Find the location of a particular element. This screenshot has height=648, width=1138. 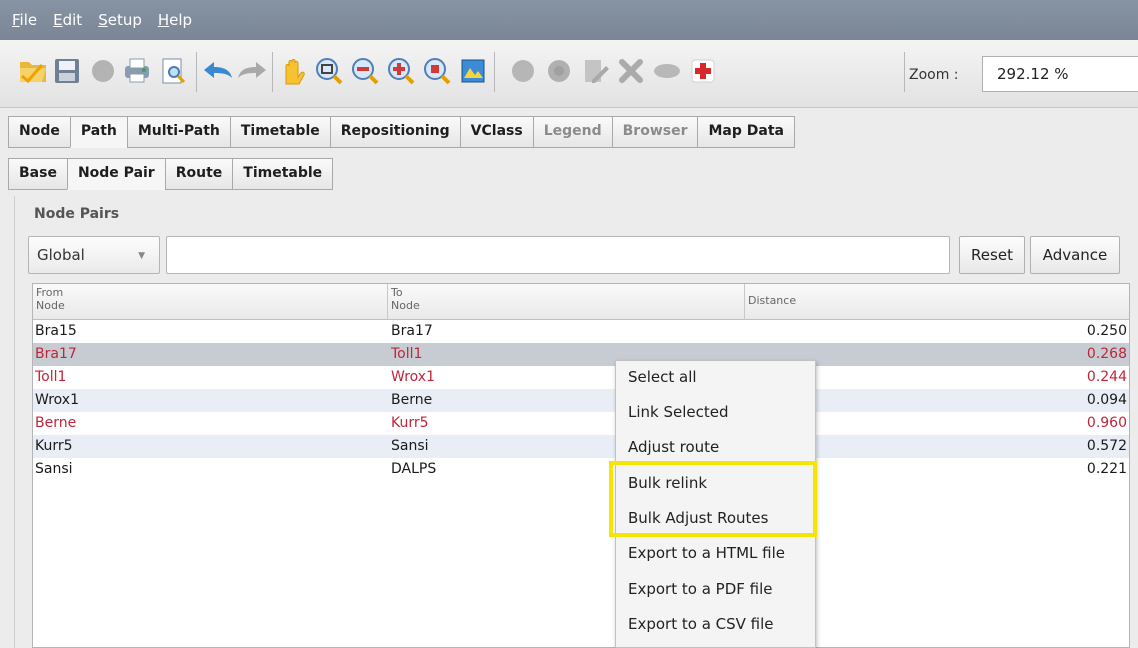

tab-node: Node is located at coordinates (39, 132).